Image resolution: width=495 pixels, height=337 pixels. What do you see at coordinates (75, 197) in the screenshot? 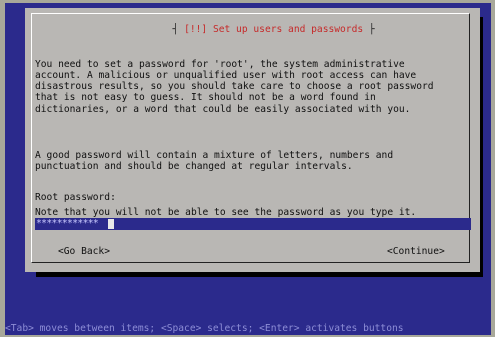
I see `root-password-label: Root password:` at bounding box center [75, 197].